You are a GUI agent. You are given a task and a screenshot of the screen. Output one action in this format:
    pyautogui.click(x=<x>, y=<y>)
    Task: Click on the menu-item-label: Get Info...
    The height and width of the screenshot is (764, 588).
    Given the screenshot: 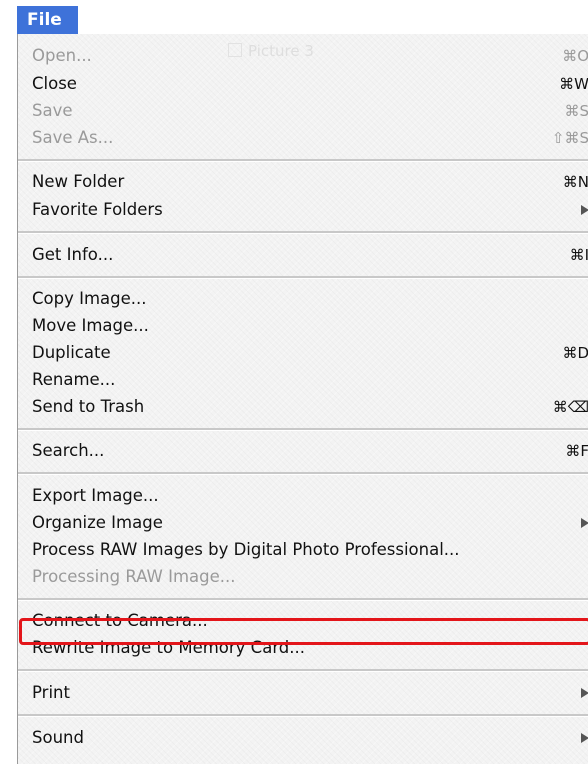 What is the action you would take?
    pyautogui.click(x=73, y=254)
    